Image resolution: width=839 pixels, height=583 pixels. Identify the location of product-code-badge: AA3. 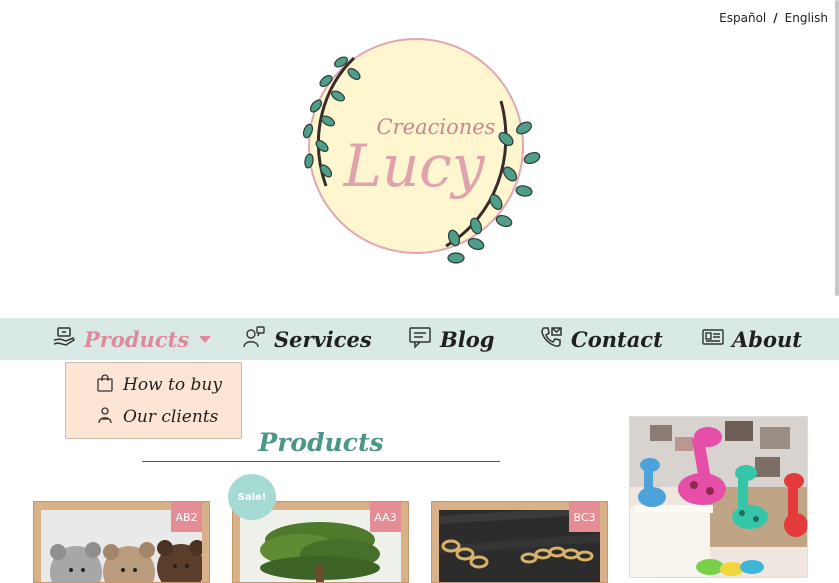
(385, 517).